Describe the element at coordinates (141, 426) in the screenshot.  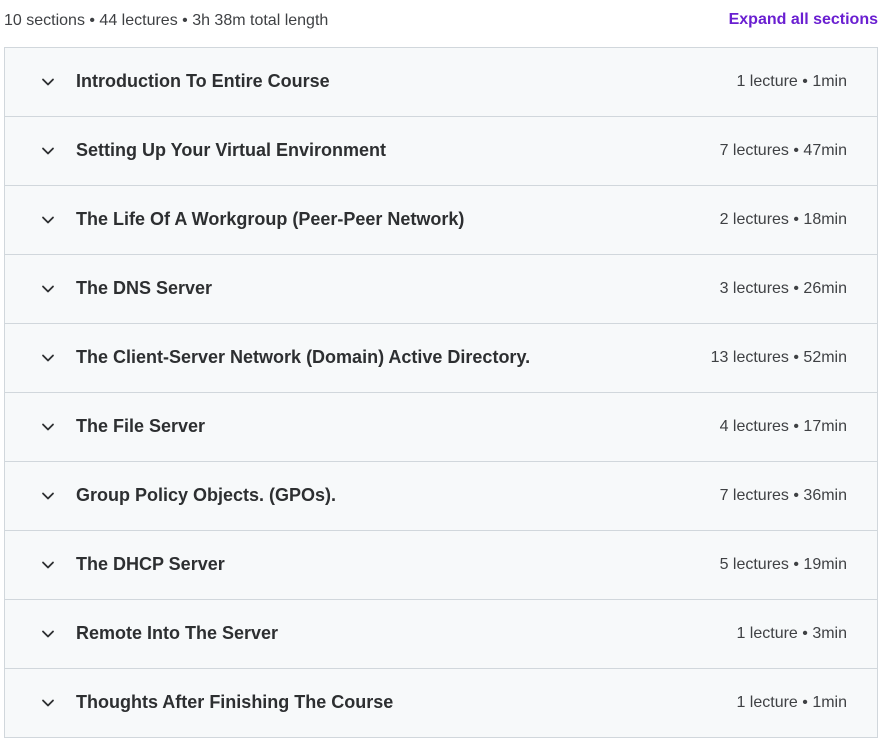
I see `section-title: The File Server` at that location.